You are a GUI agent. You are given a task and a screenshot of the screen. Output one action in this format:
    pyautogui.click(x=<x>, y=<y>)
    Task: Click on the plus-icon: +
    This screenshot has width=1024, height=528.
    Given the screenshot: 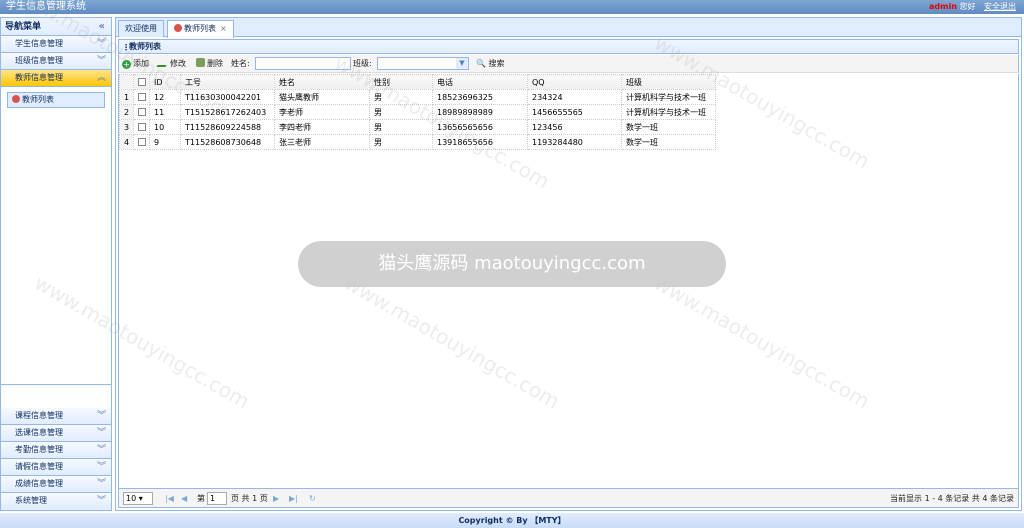 What is the action you would take?
    pyautogui.click(x=126, y=64)
    